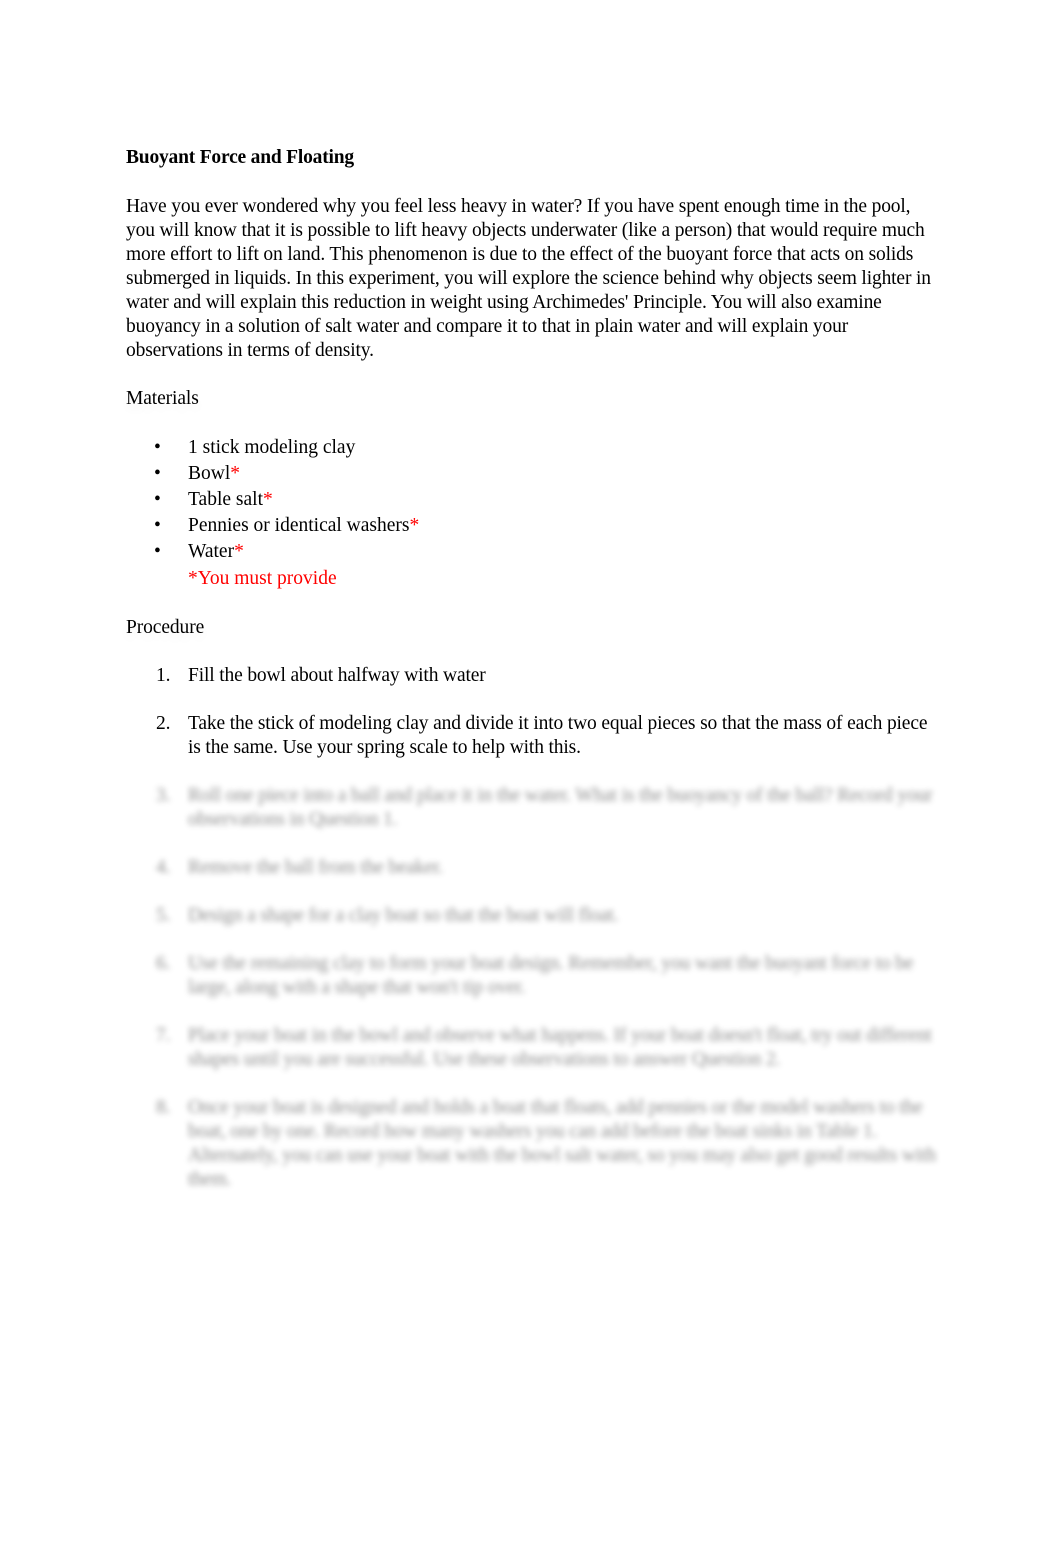 This screenshot has width=1062, height=1556. Describe the element at coordinates (534, 474) in the screenshot. I see `materials-item: • Bowl*` at that location.